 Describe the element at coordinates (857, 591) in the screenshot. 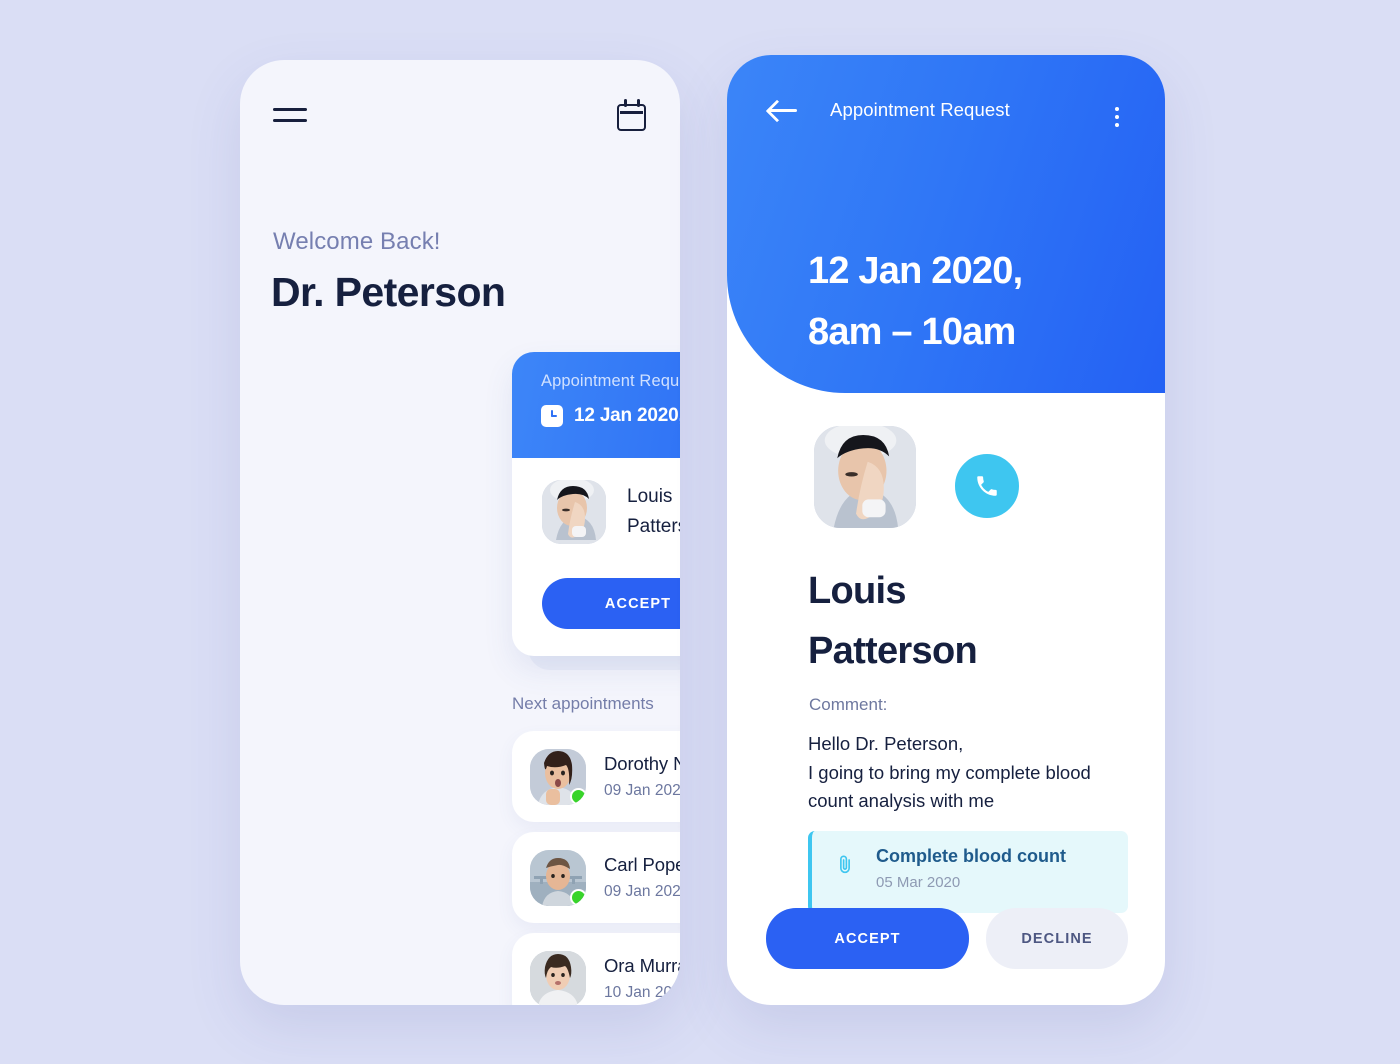

I see `detail-patient-name-line1: Louis` at that location.